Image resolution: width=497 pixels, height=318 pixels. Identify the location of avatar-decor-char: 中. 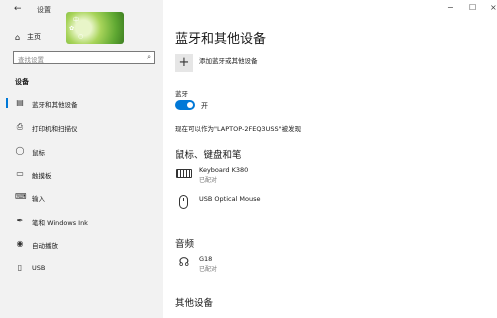
(76, 20).